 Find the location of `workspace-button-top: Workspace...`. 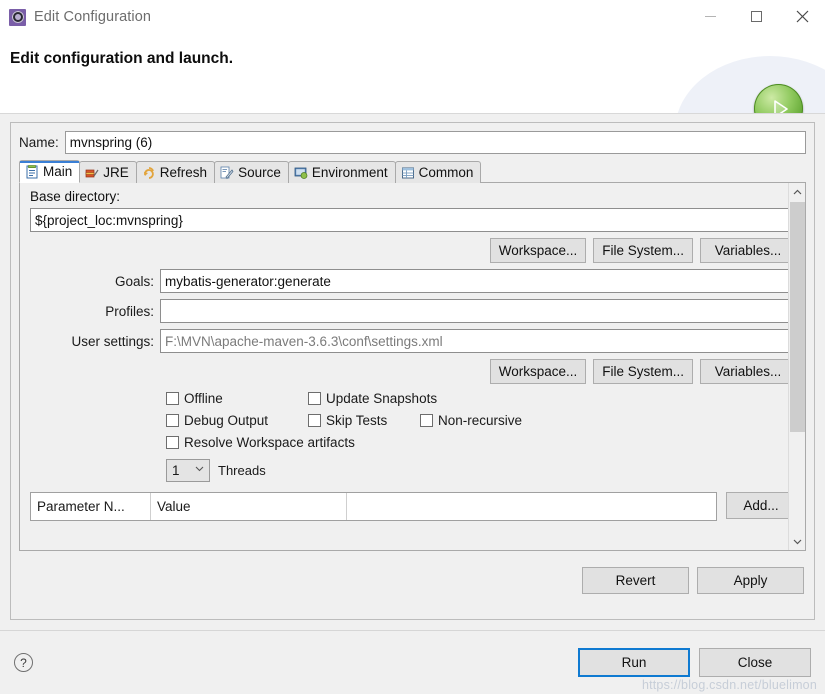

workspace-button-top: Workspace... is located at coordinates (538, 250).